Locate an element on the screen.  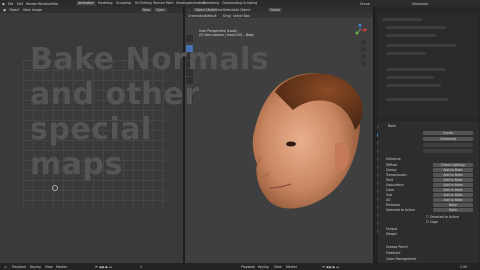
axis-gizmo-icon is located at coordinates (360, 30).